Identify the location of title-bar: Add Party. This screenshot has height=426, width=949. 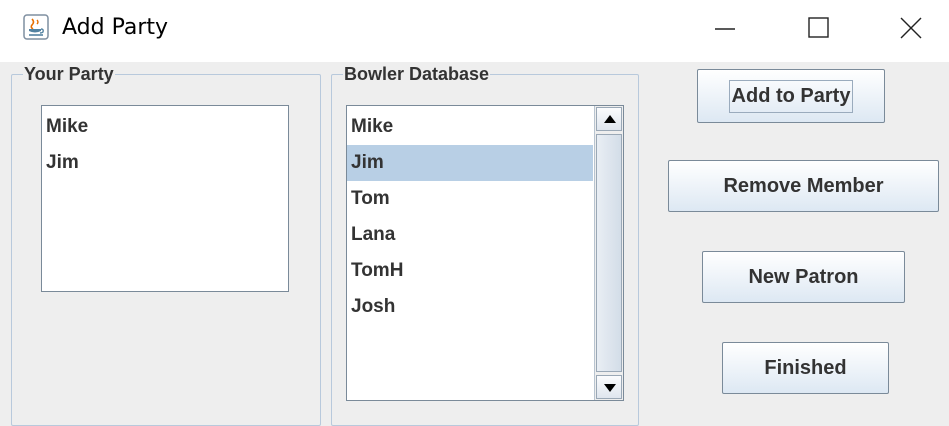
(474, 31).